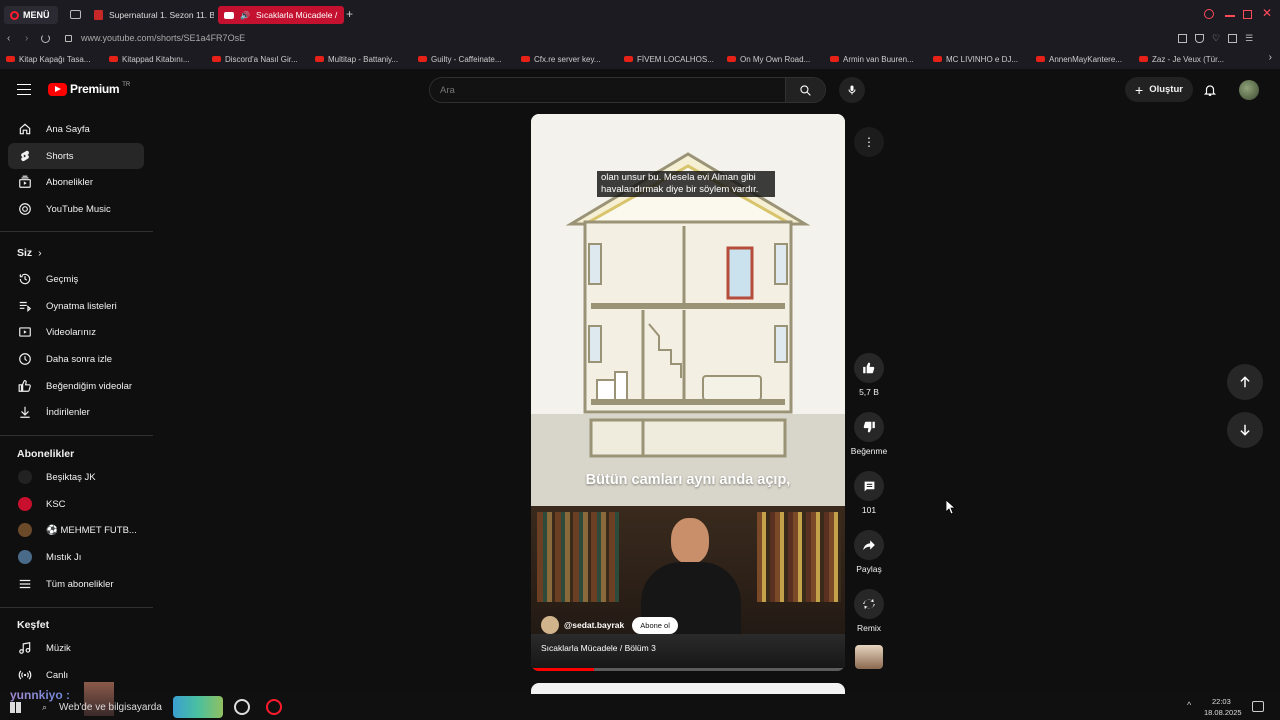  Describe the element at coordinates (26, 38) in the screenshot. I see `forward-icon: ›` at that location.